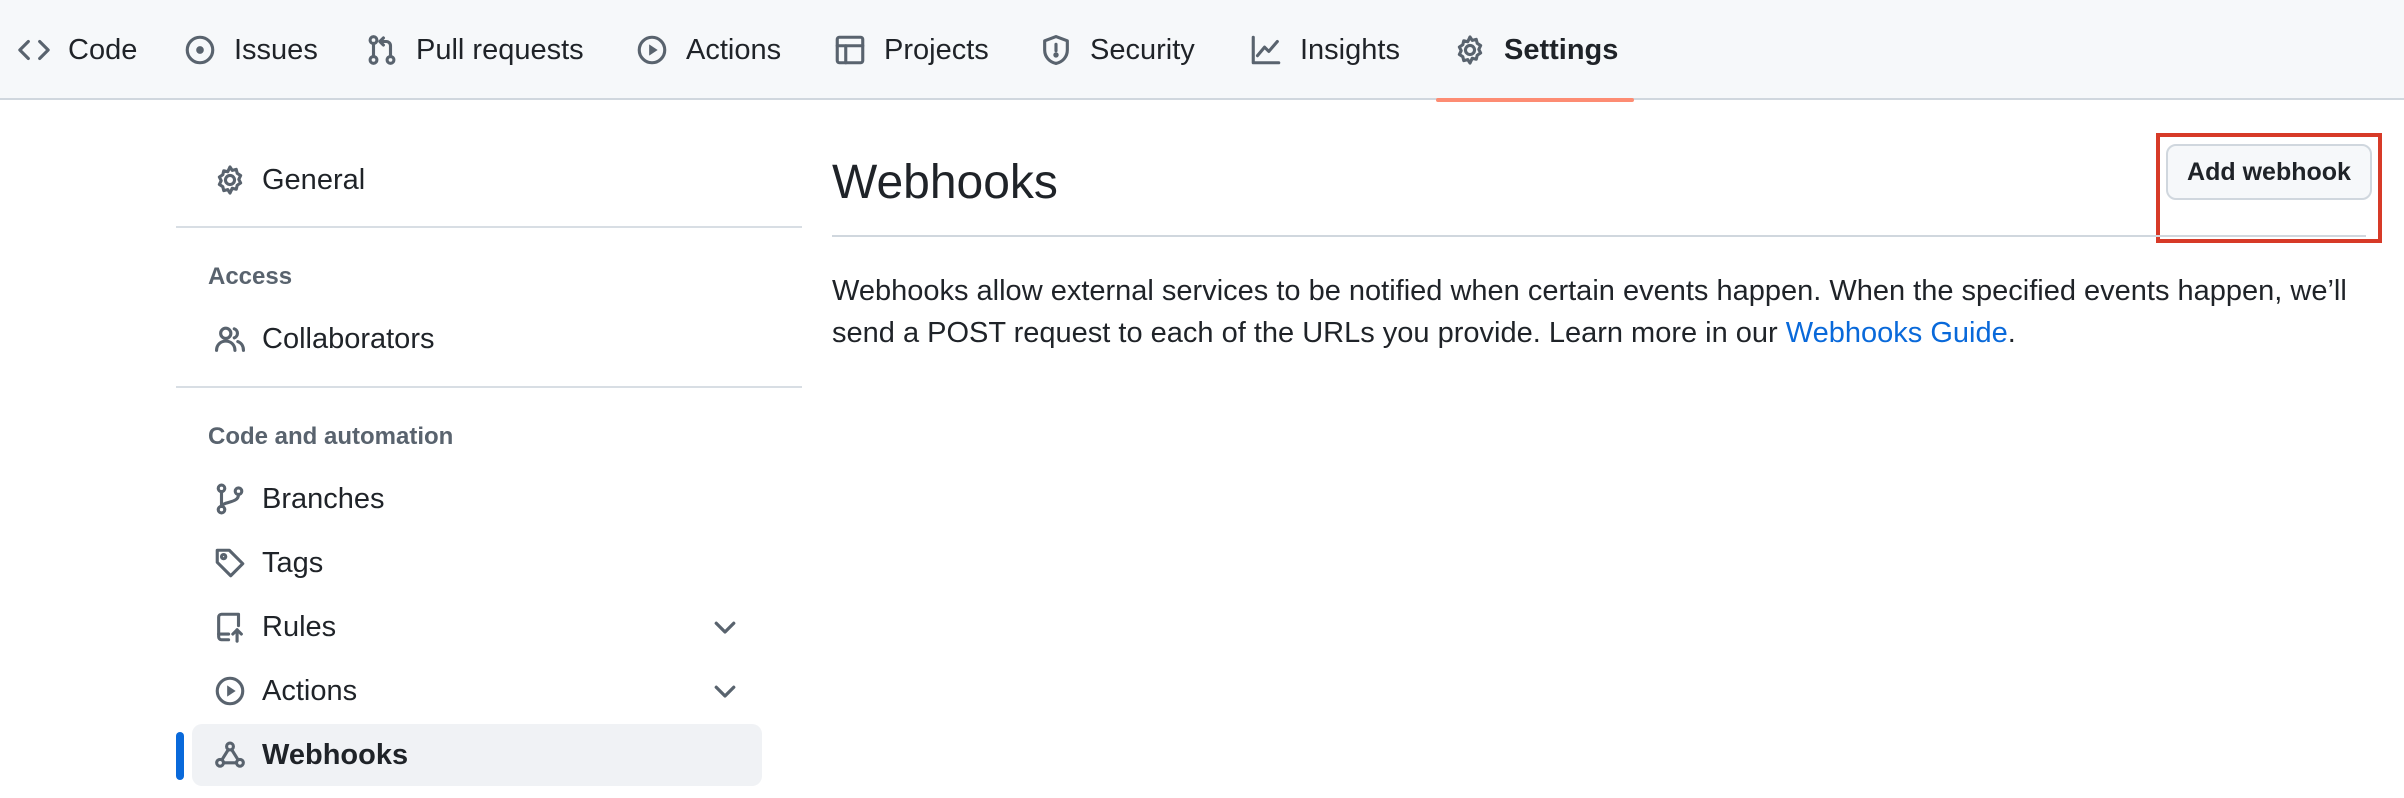 This screenshot has width=2404, height=798. I want to click on tab-projects: Projects, so click(910, 50).